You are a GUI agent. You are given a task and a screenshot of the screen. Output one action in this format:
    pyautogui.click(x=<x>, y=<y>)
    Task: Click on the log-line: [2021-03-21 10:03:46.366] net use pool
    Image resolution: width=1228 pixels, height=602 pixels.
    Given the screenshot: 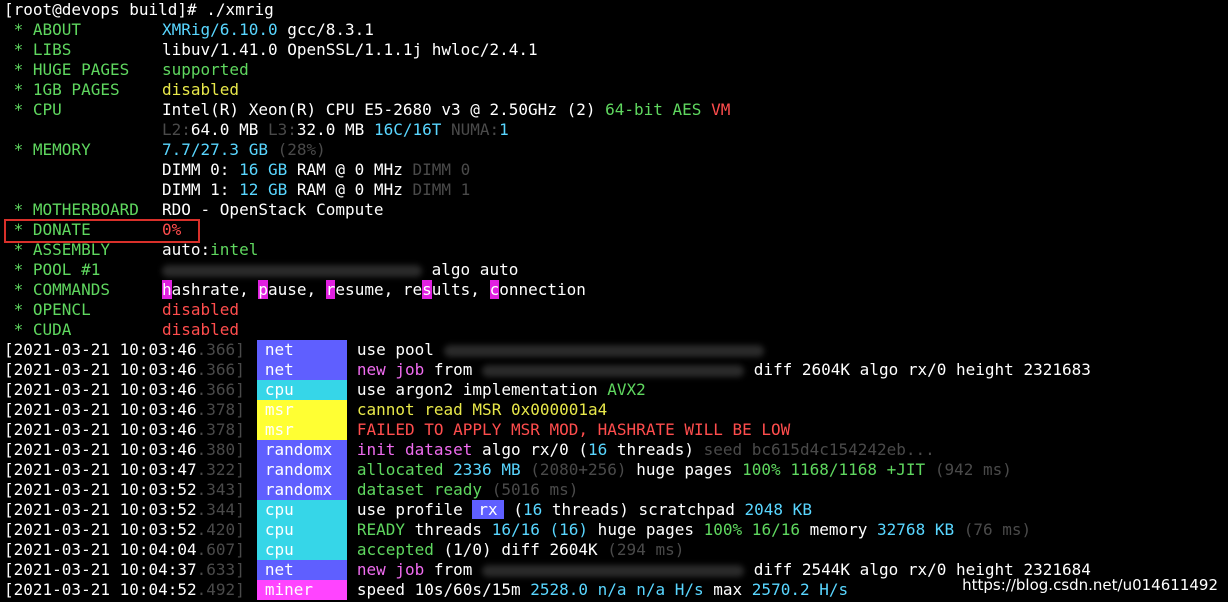 What is the action you would take?
    pyautogui.click(x=384, y=350)
    